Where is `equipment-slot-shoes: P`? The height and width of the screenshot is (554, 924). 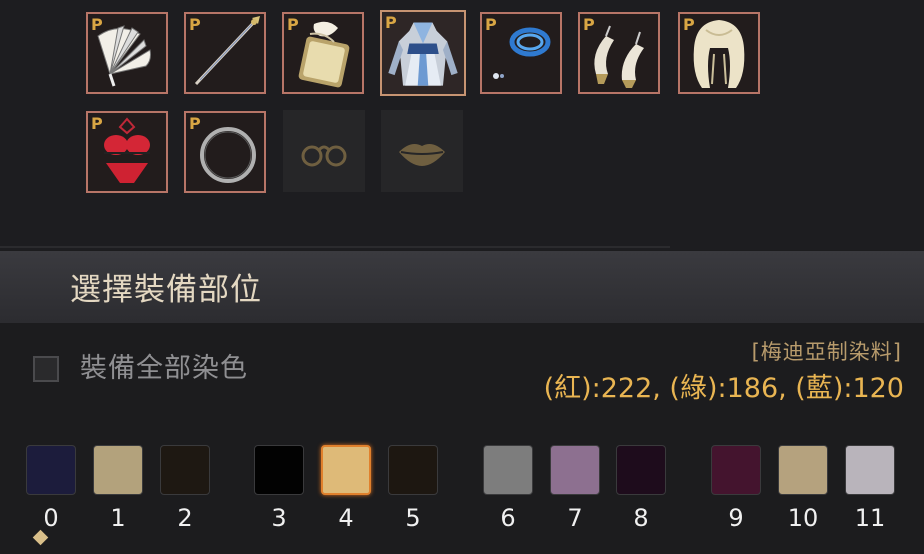 equipment-slot-shoes: P is located at coordinates (619, 53).